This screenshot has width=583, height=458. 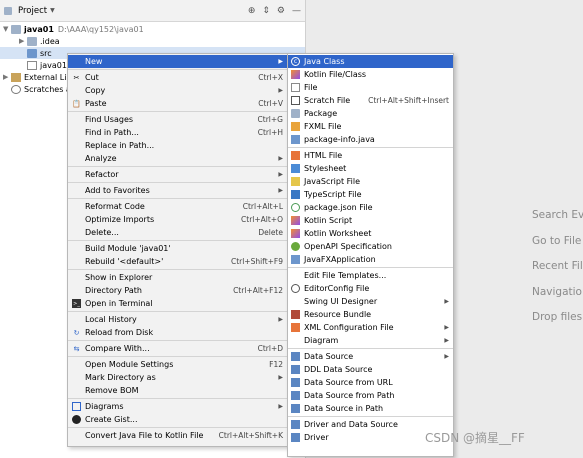 I want to click on shortcut: Ctrl+X, so click(x=270, y=77).